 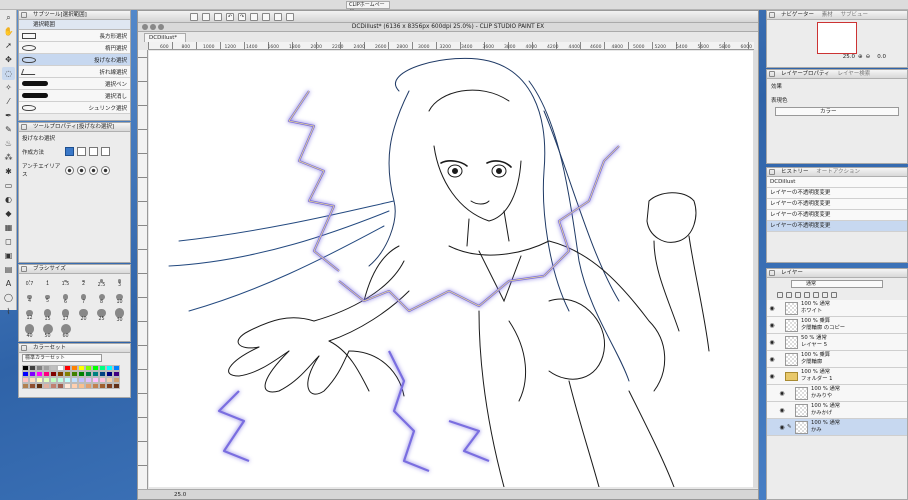 What do you see at coordinates (837, 226) in the screenshot?
I see `history-item-current: レイヤーの不透明度変更` at bounding box center [837, 226].